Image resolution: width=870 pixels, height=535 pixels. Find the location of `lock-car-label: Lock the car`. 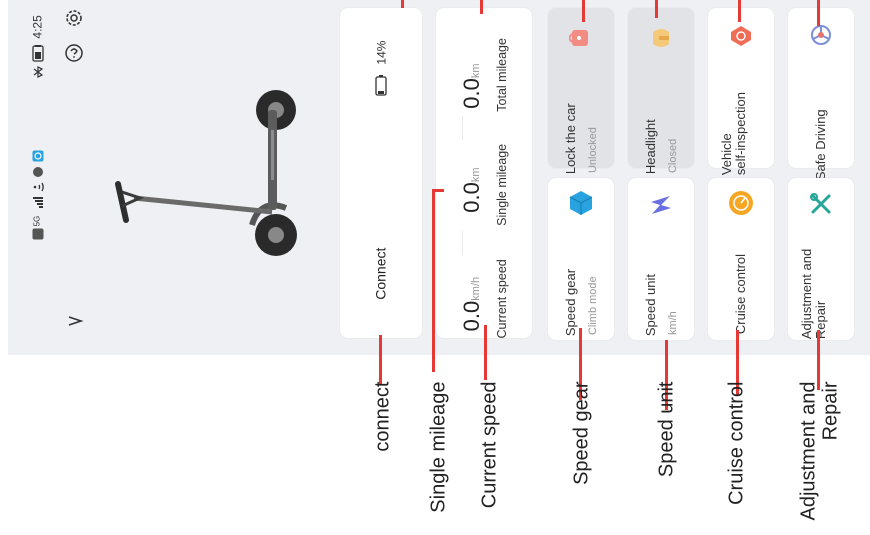

lock-car-label: Lock the car is located at coordinates (570, 139).